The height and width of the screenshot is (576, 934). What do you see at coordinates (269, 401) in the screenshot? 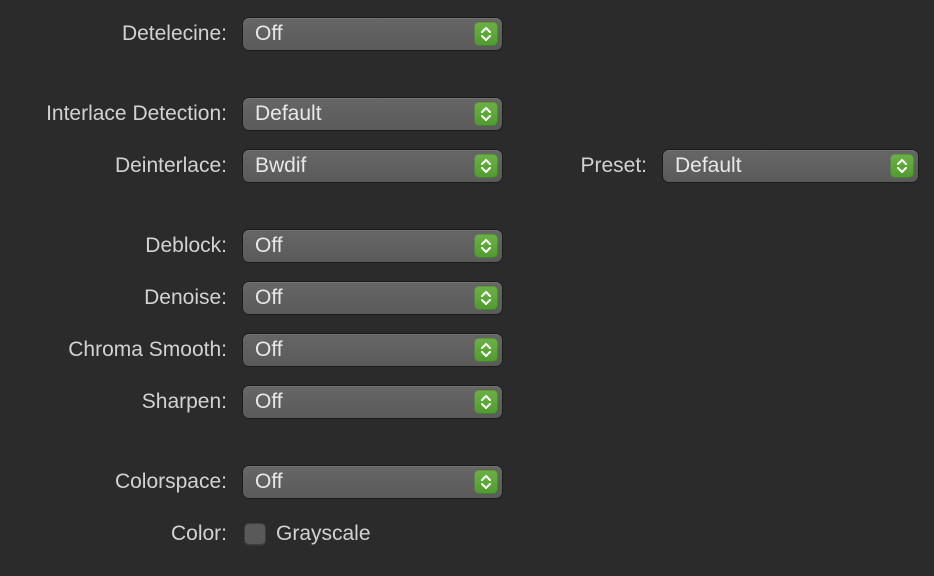
I see `sharpen-value: Off` at bounding box center [269, 401].